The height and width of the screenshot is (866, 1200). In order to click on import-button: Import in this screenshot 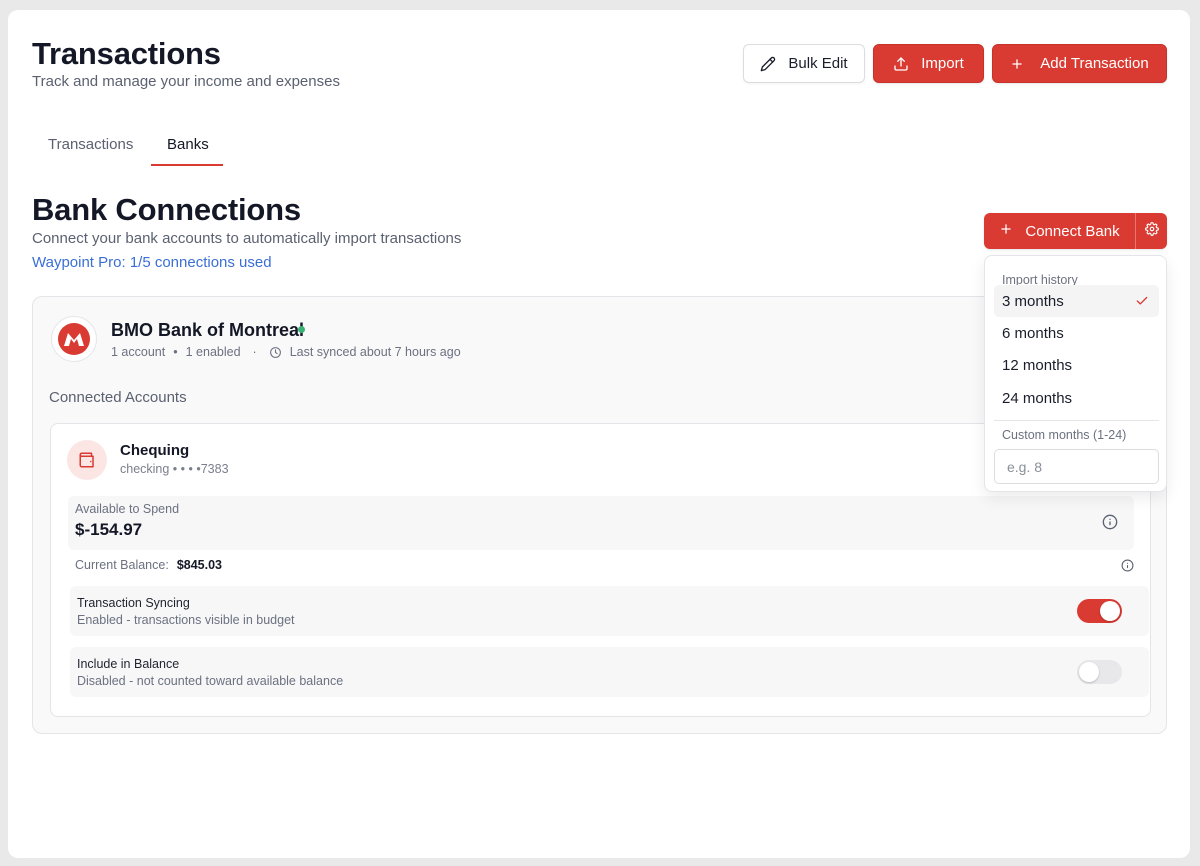, I will do `click(928, 63)`.